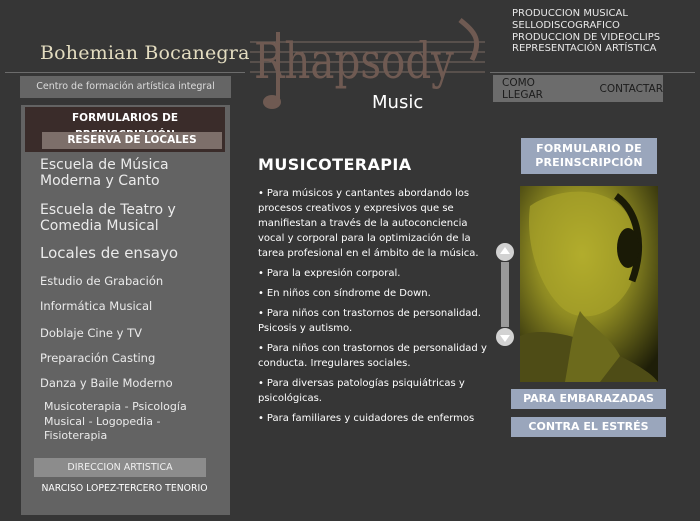 The height and width of the screenshot is (521, 700). I want to click on sidebar-item-music-computing: Informática Musical, so click(96, 306).